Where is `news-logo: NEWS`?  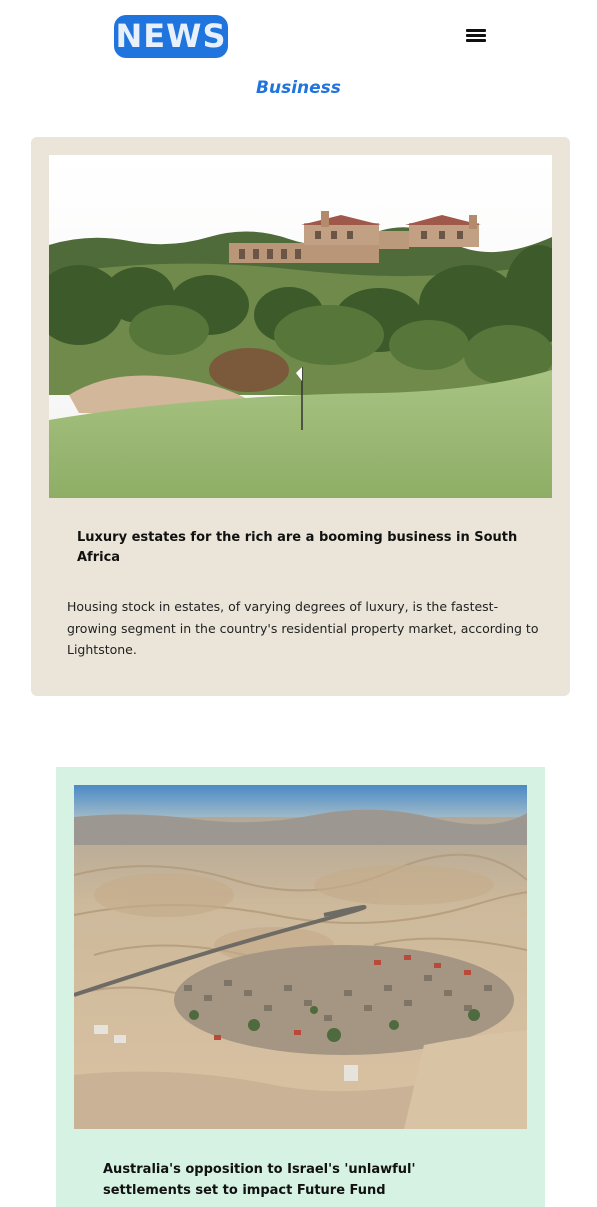
news-logo: NEWS is located at coordinates (171, 36).